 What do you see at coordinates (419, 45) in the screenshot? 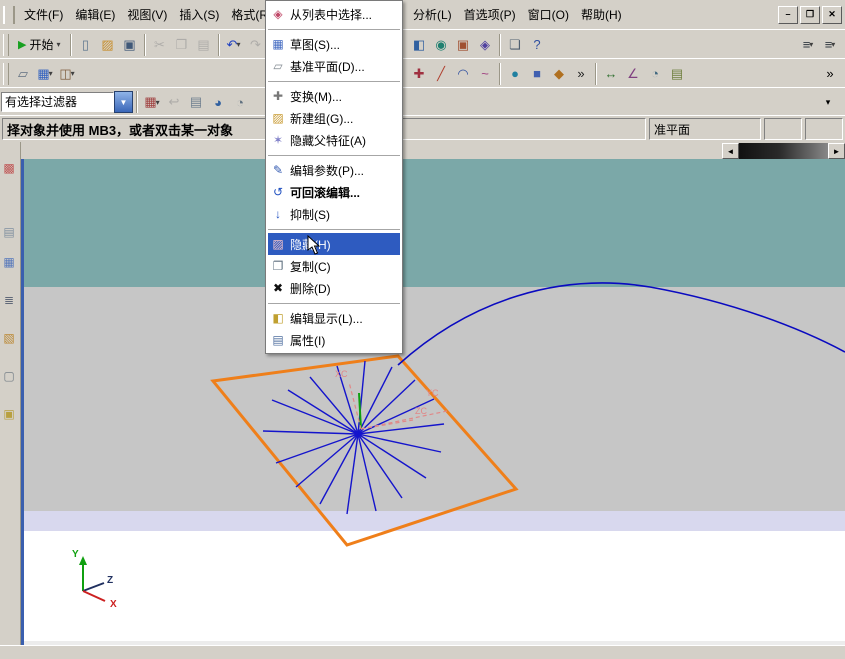
I see `view-orient-icon: ◧` at bounding box center [419, 45].